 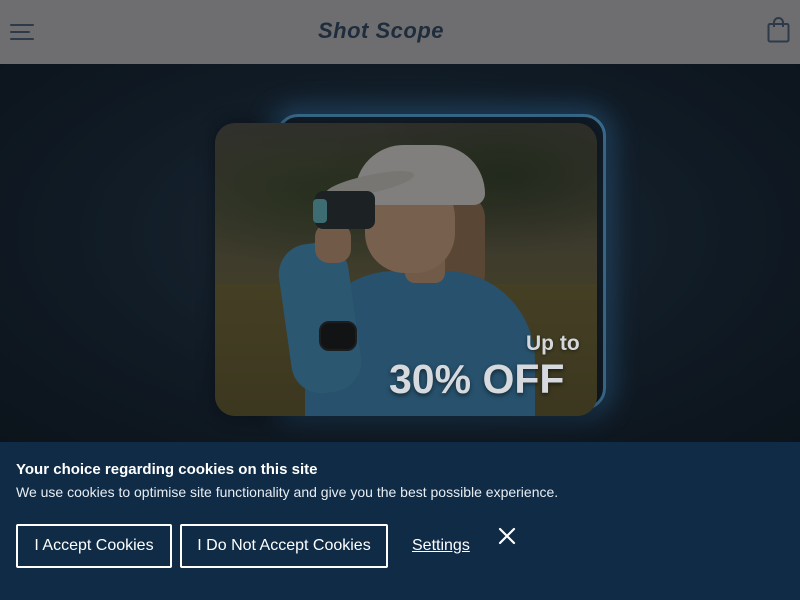 What do you see at coordinates (553, 343) in the screenshot?
I see `promo-prefix: Up to` at bounding box center [553, 343].